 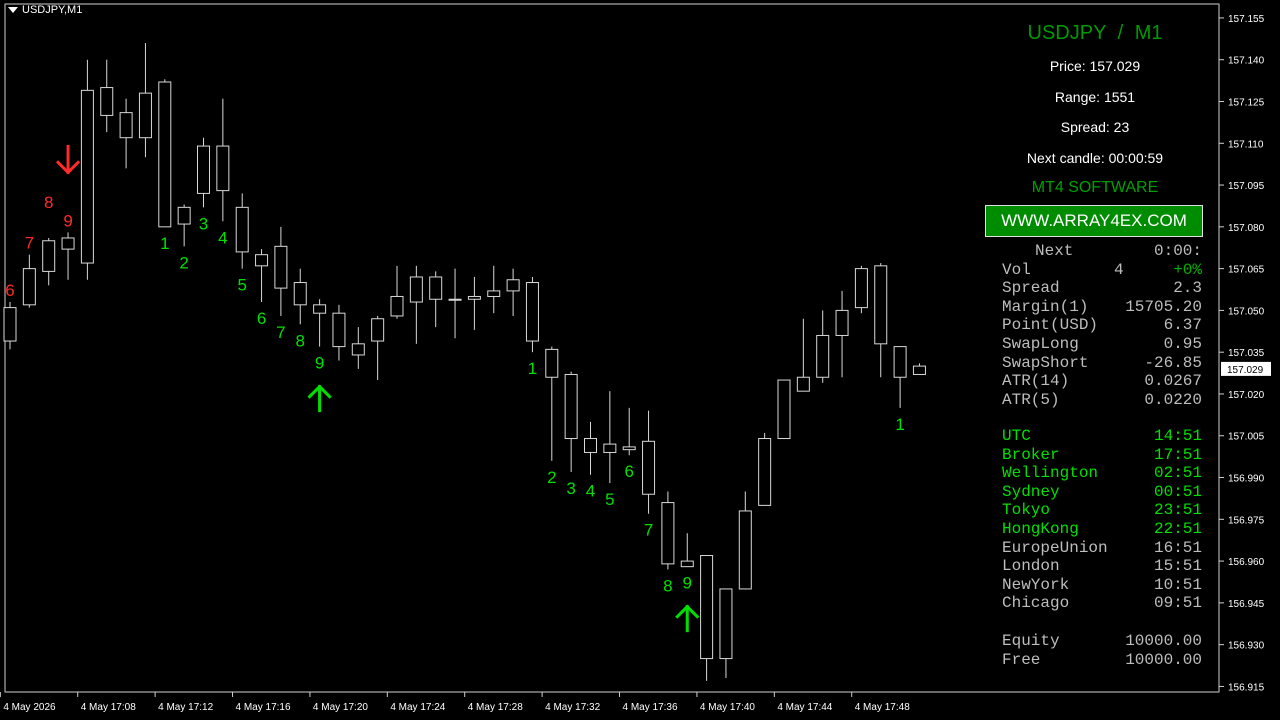 What do you see at coordinates (1102, 325) in the screenshot?
I see `stat-row: Point(USD) 6.37` at bounding box center [1102, 325].